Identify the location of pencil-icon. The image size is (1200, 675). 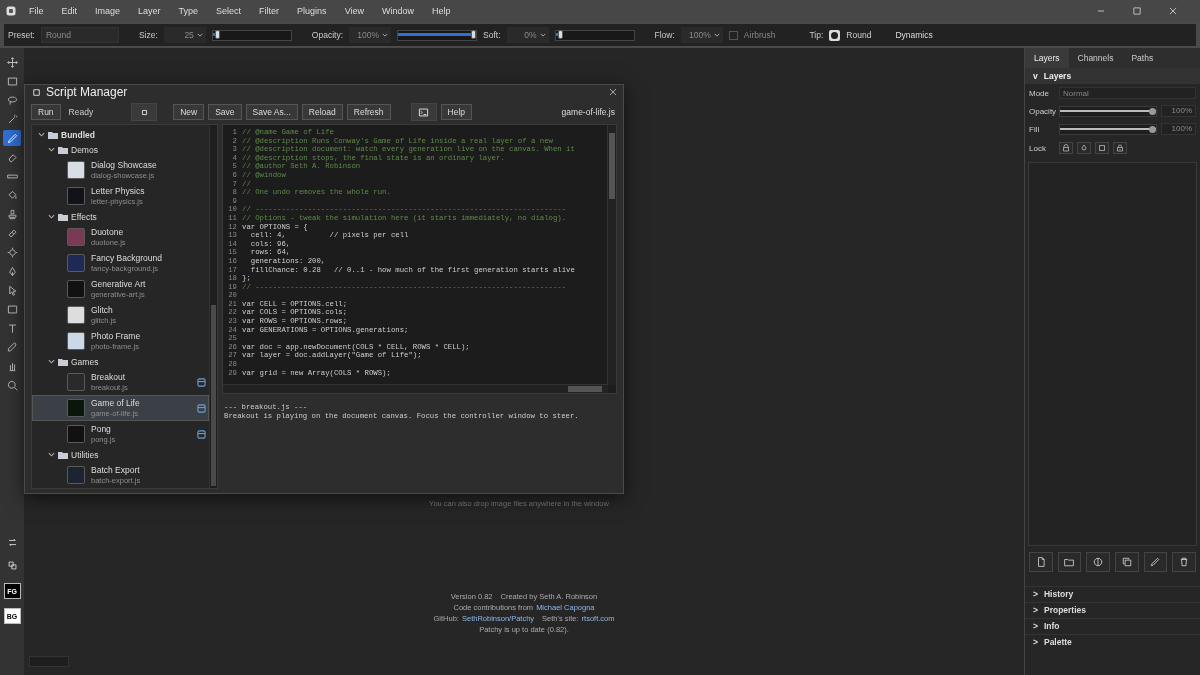
(1155, 562).